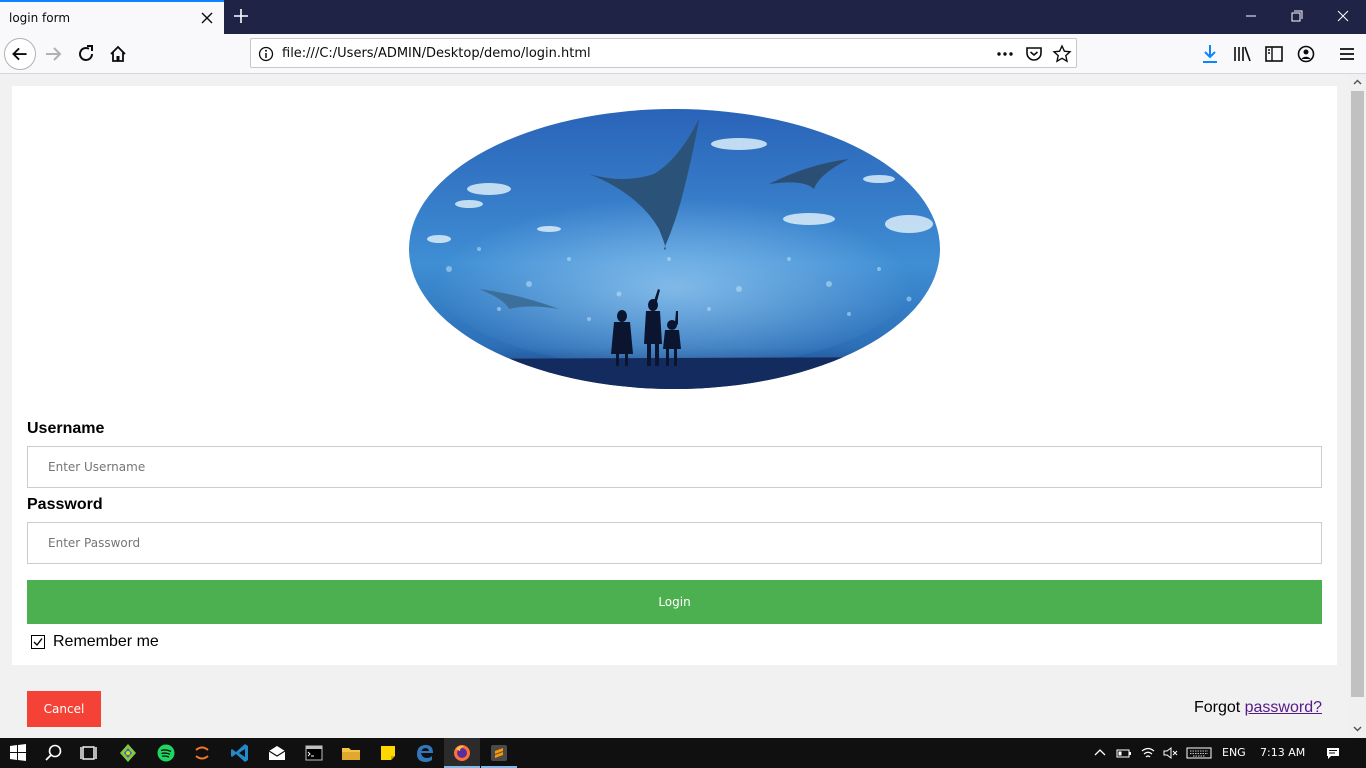 This screenshot has height=768, width=1366. What do you see at coordinates (1219, 707) in the screenshot?
I see `forgot-text: Forgot` at bounding box center [1219, 707].